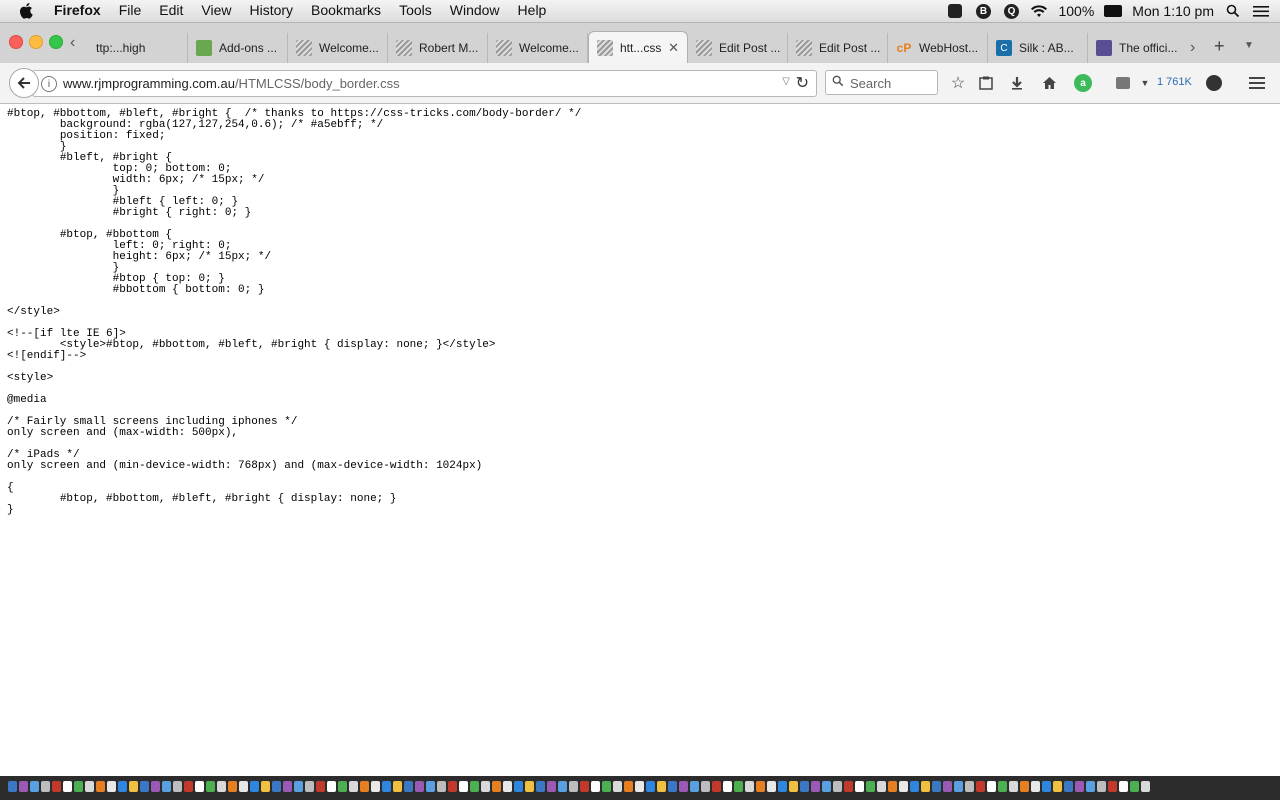 This screenshot has width=1280, height=800. Describe the element at coordinates (1049, 83) in the screenshot. I see `home-icon` at that location.